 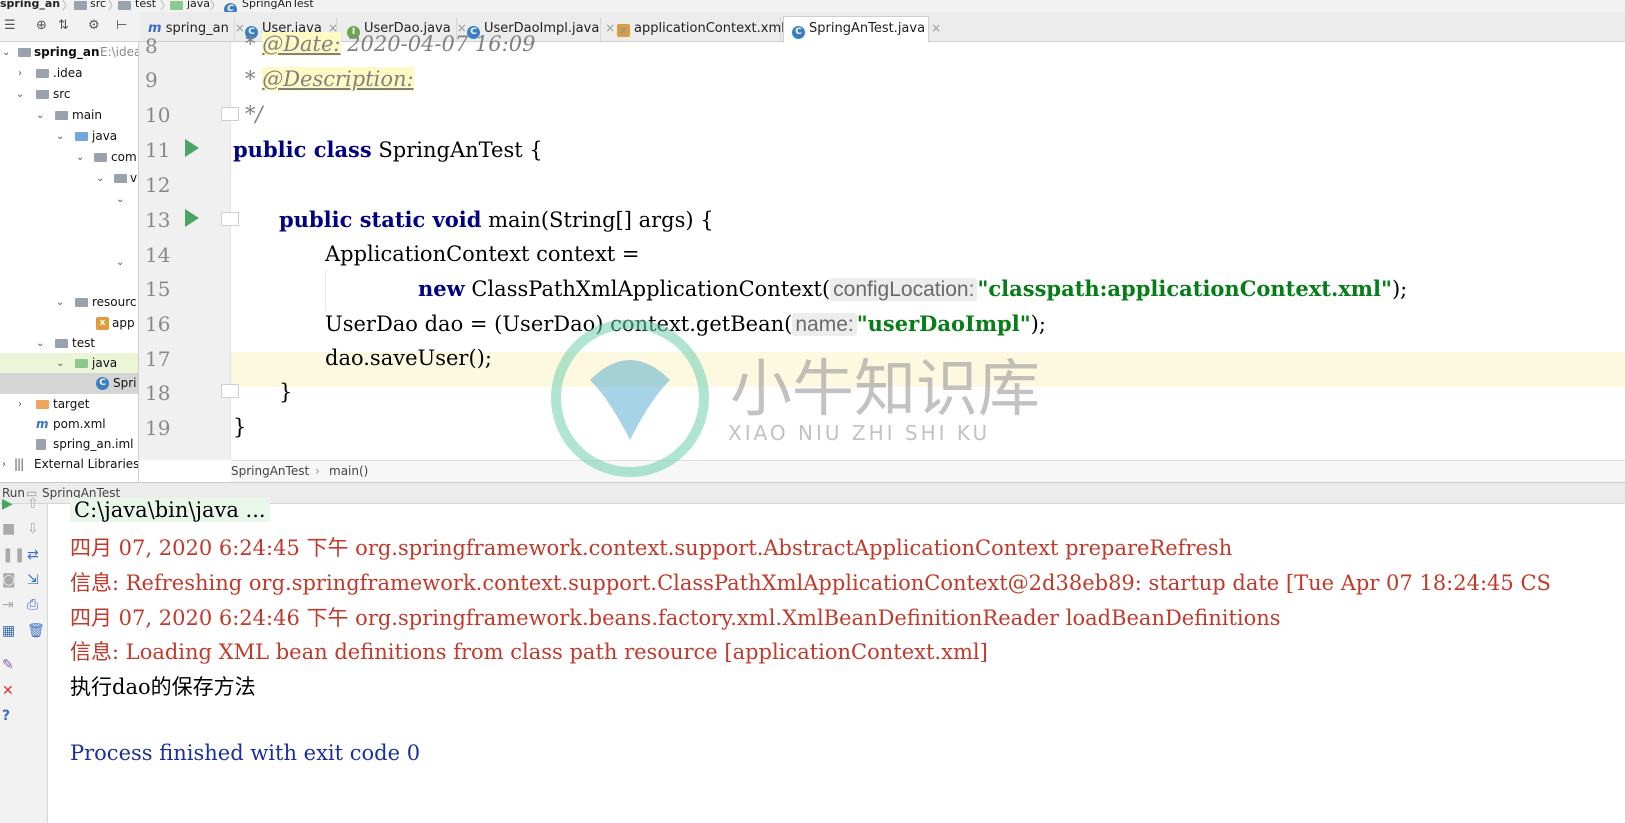 What do you see at coordinates (33, 555) in the screenshot?
I see `soft-wrap-icon: ⇄` at bounding box center [33, 555].